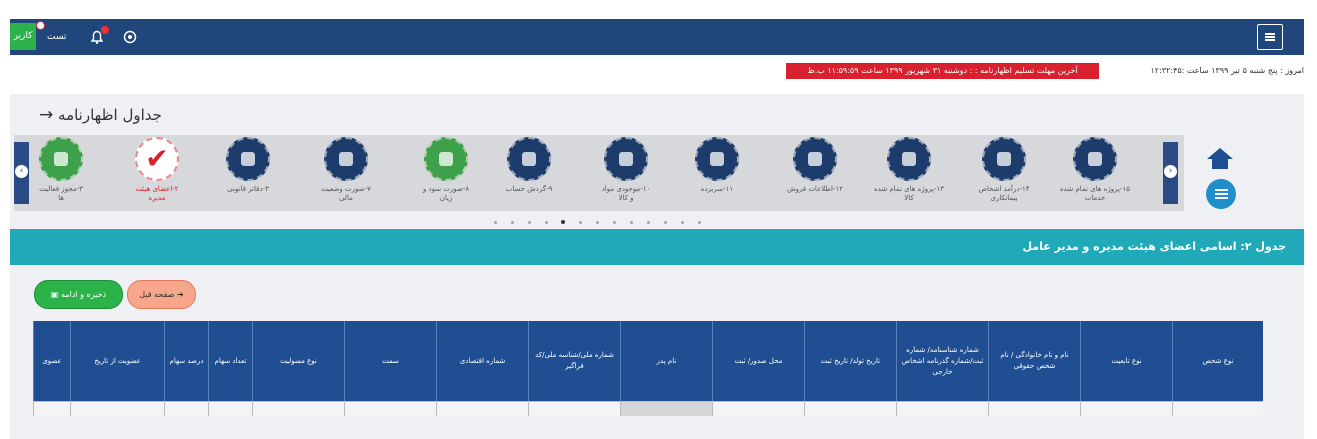  What do you see at coordinates (529, 189) in the screenshot?
I see `carousel-item-label: ۹-گردش حساب` at bounding box center [529, 189].